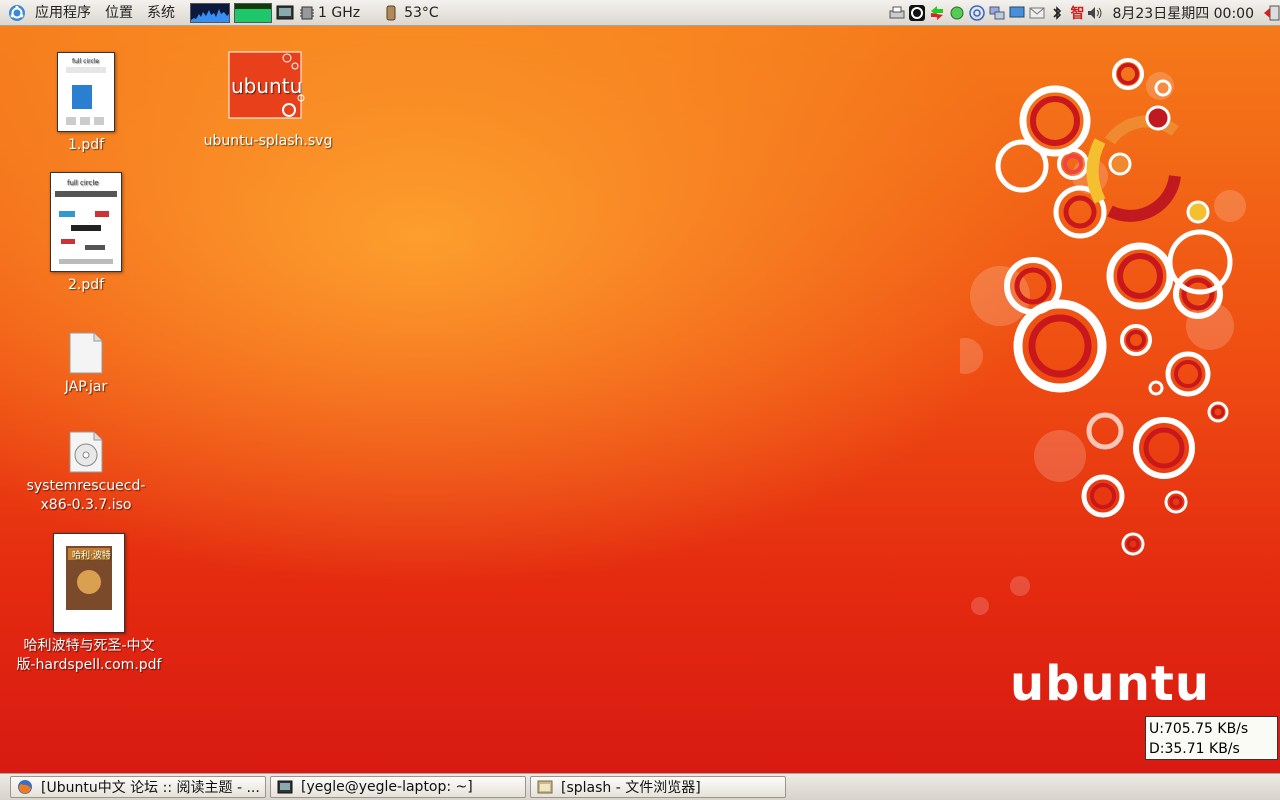 The image size is (1280, 800). I want to click on desktop-icon-2-pdf: full circle 2.pdf, so click(86, 233).